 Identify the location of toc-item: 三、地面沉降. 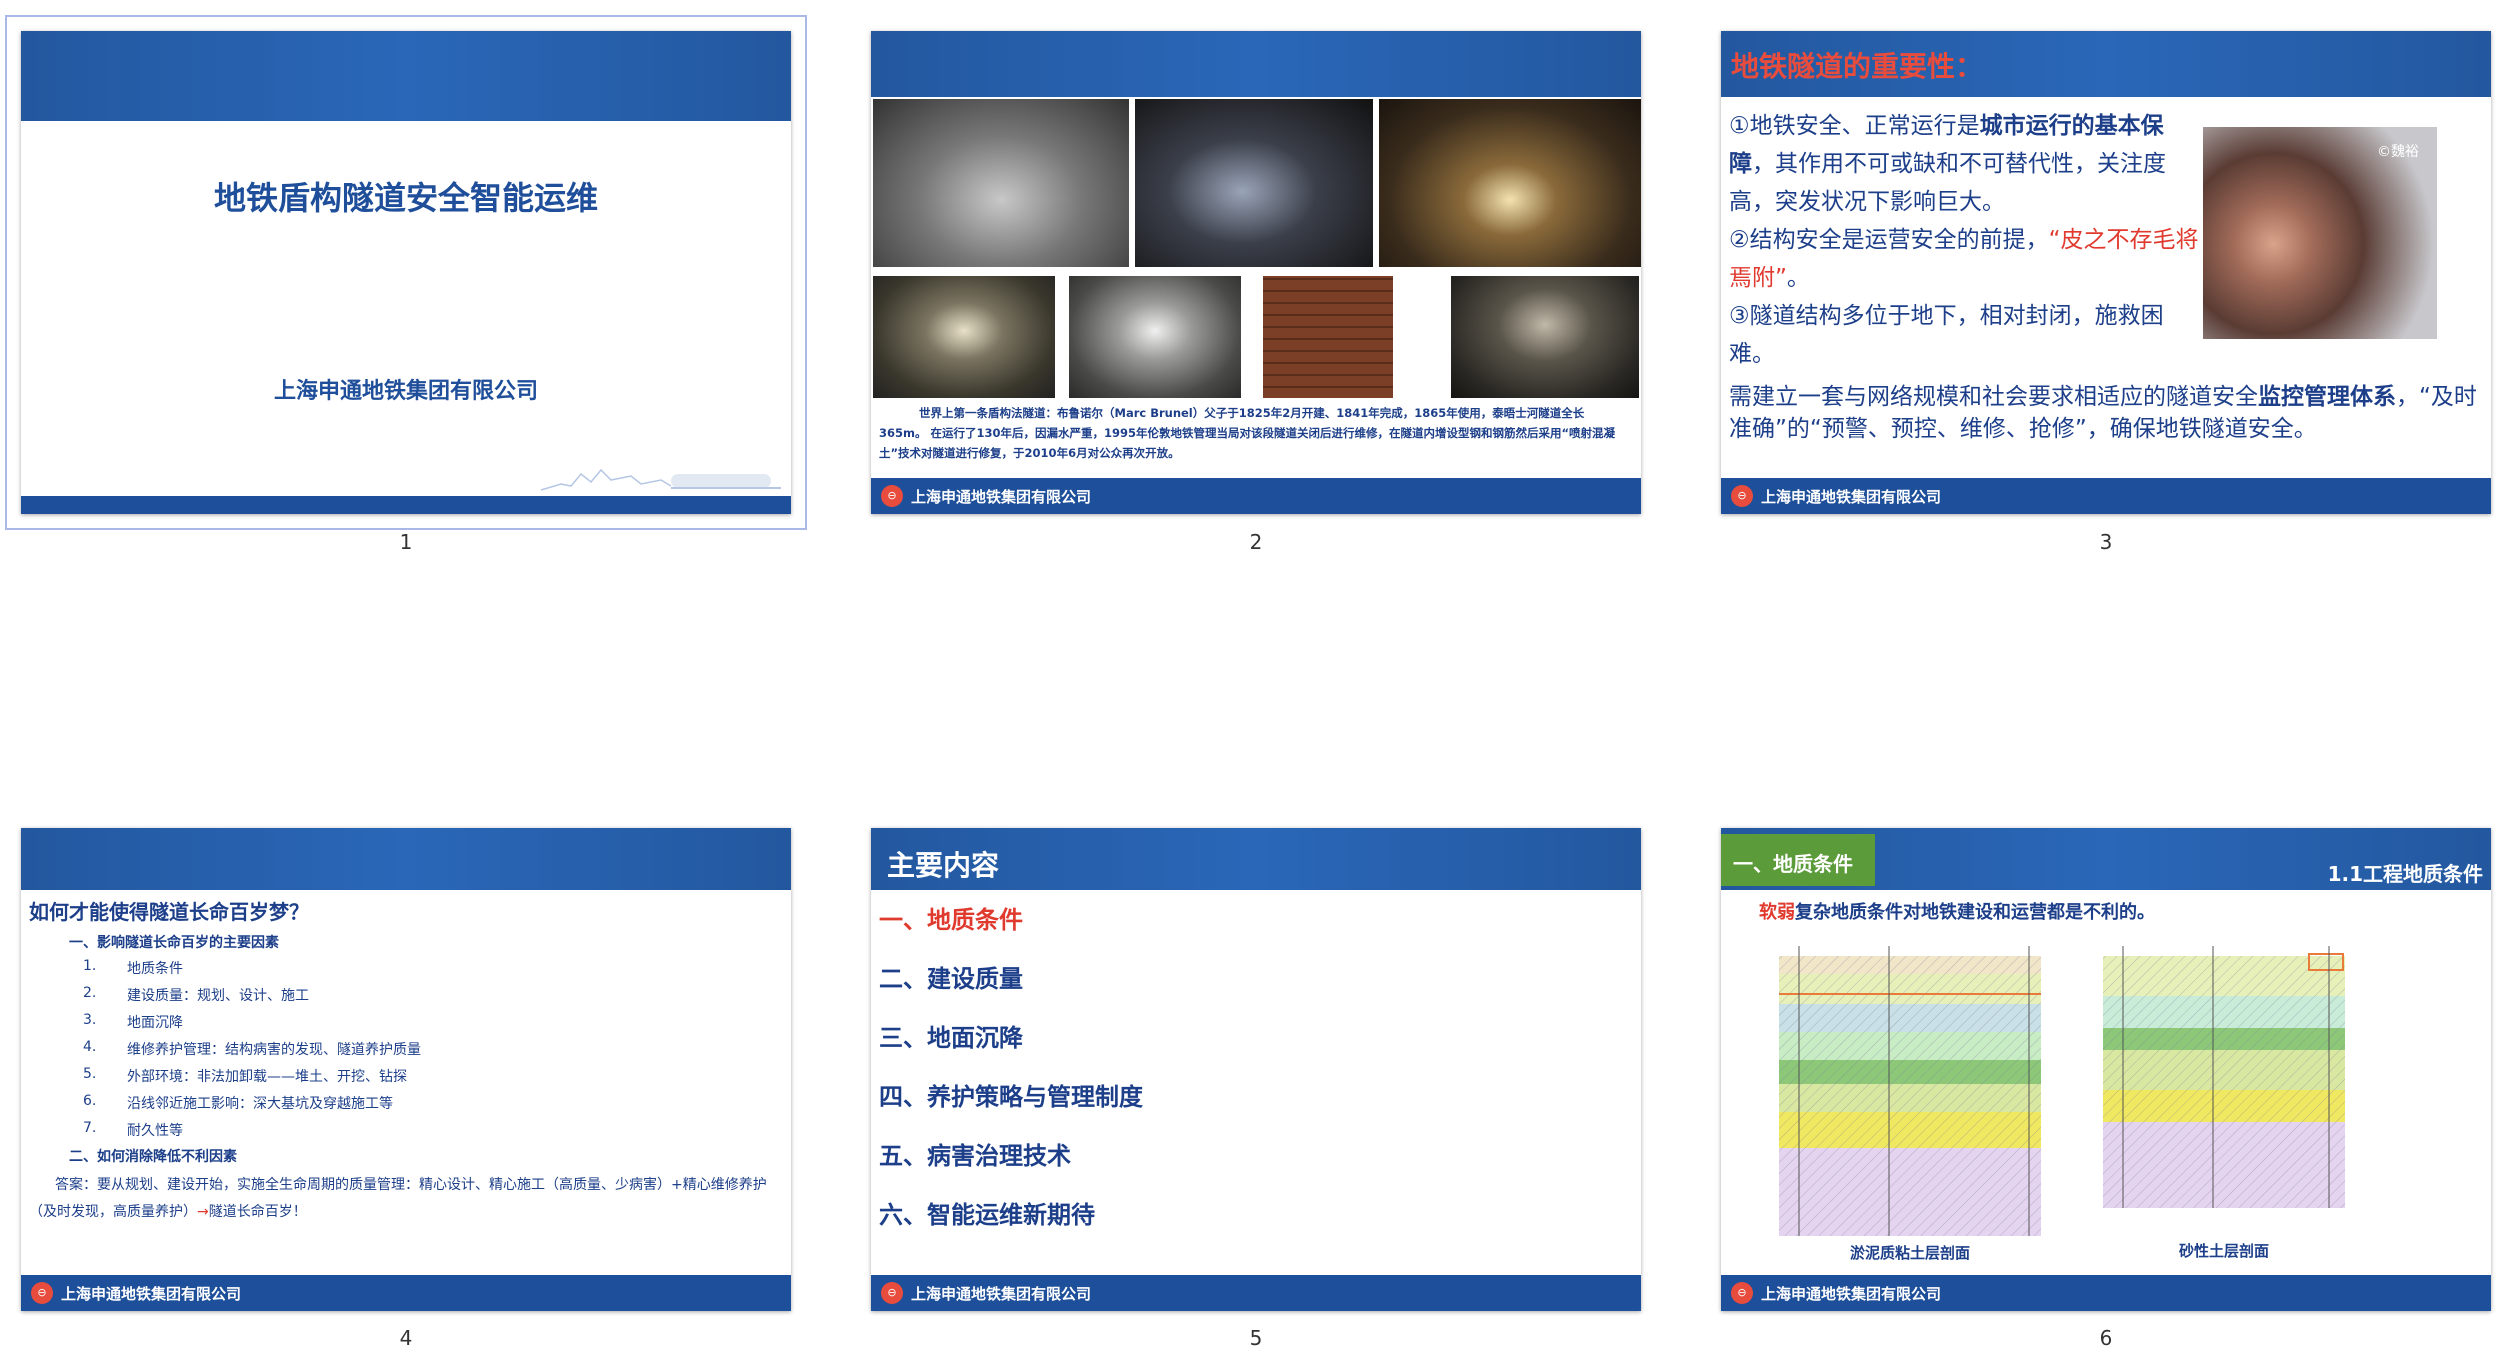
(951, 1038).